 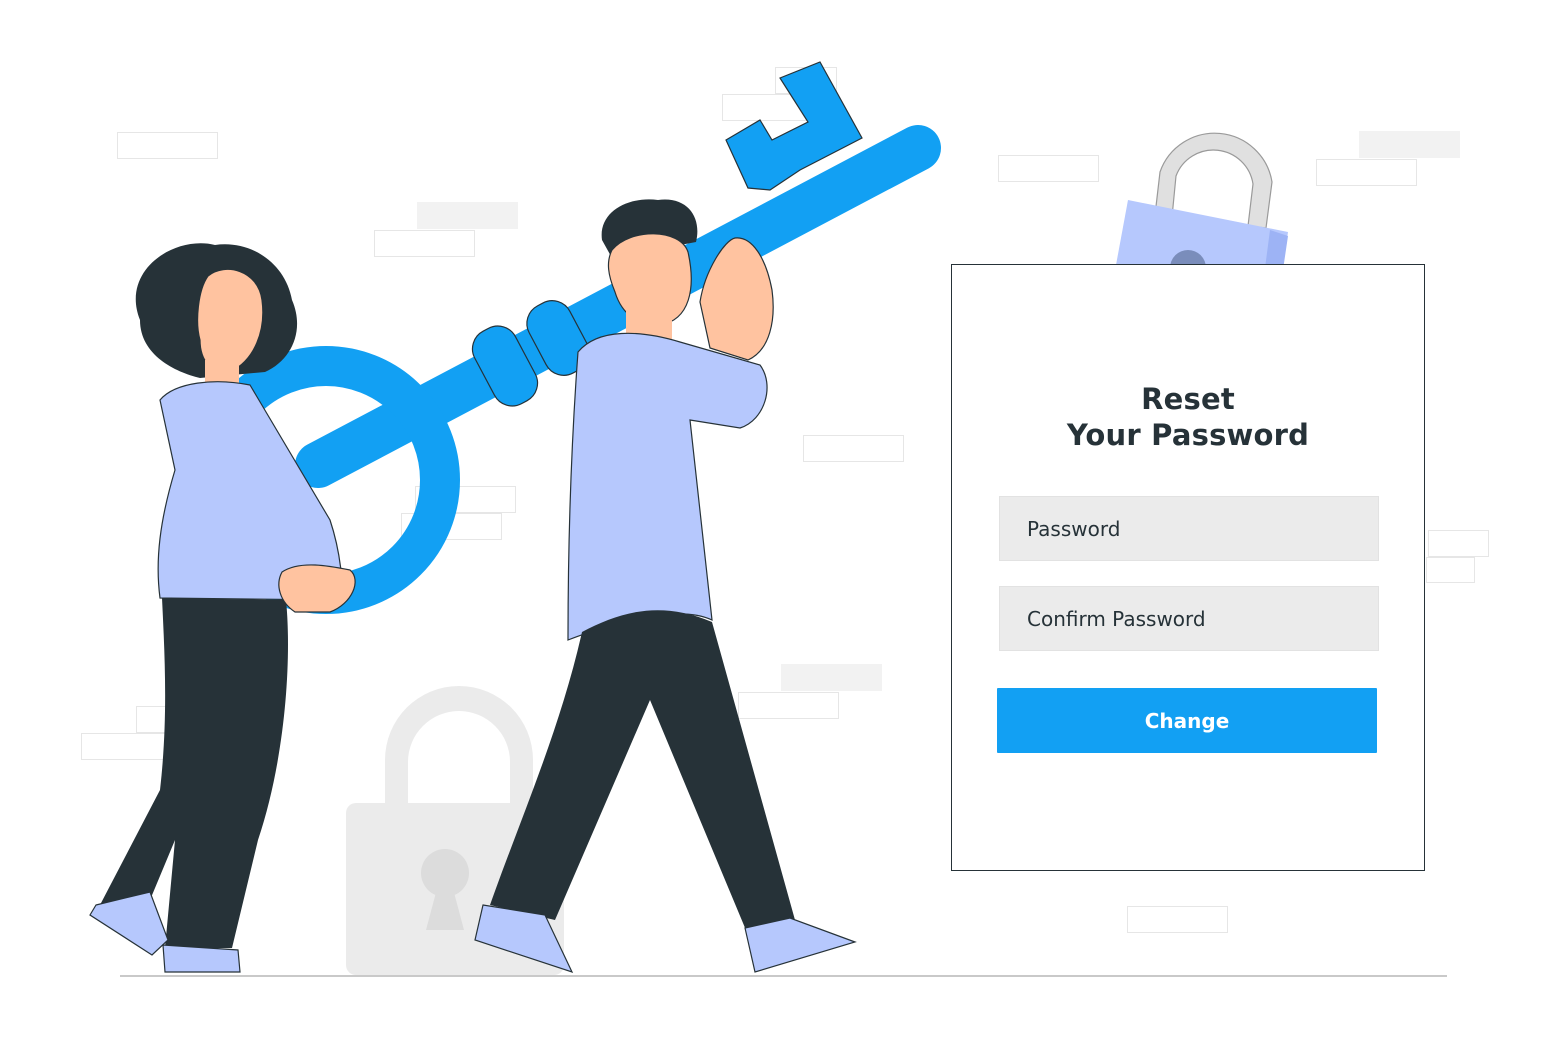 I want to click on password-field: Password, so click(x=1189, y=528).